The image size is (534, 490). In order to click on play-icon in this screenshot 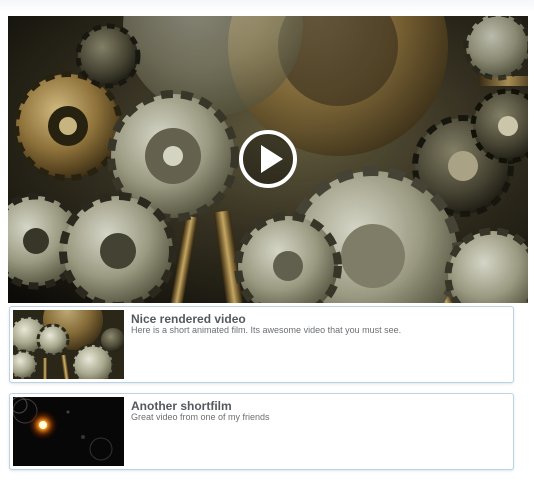, I will do `click(268, 159)`.